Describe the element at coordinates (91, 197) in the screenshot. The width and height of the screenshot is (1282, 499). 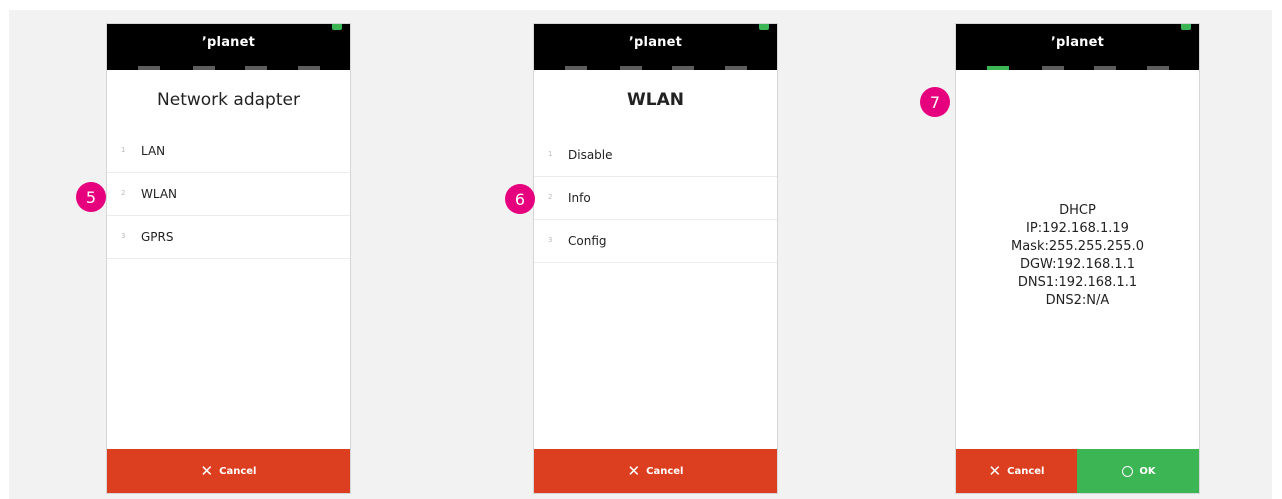
I see `step-callout-5: 5` at that location.